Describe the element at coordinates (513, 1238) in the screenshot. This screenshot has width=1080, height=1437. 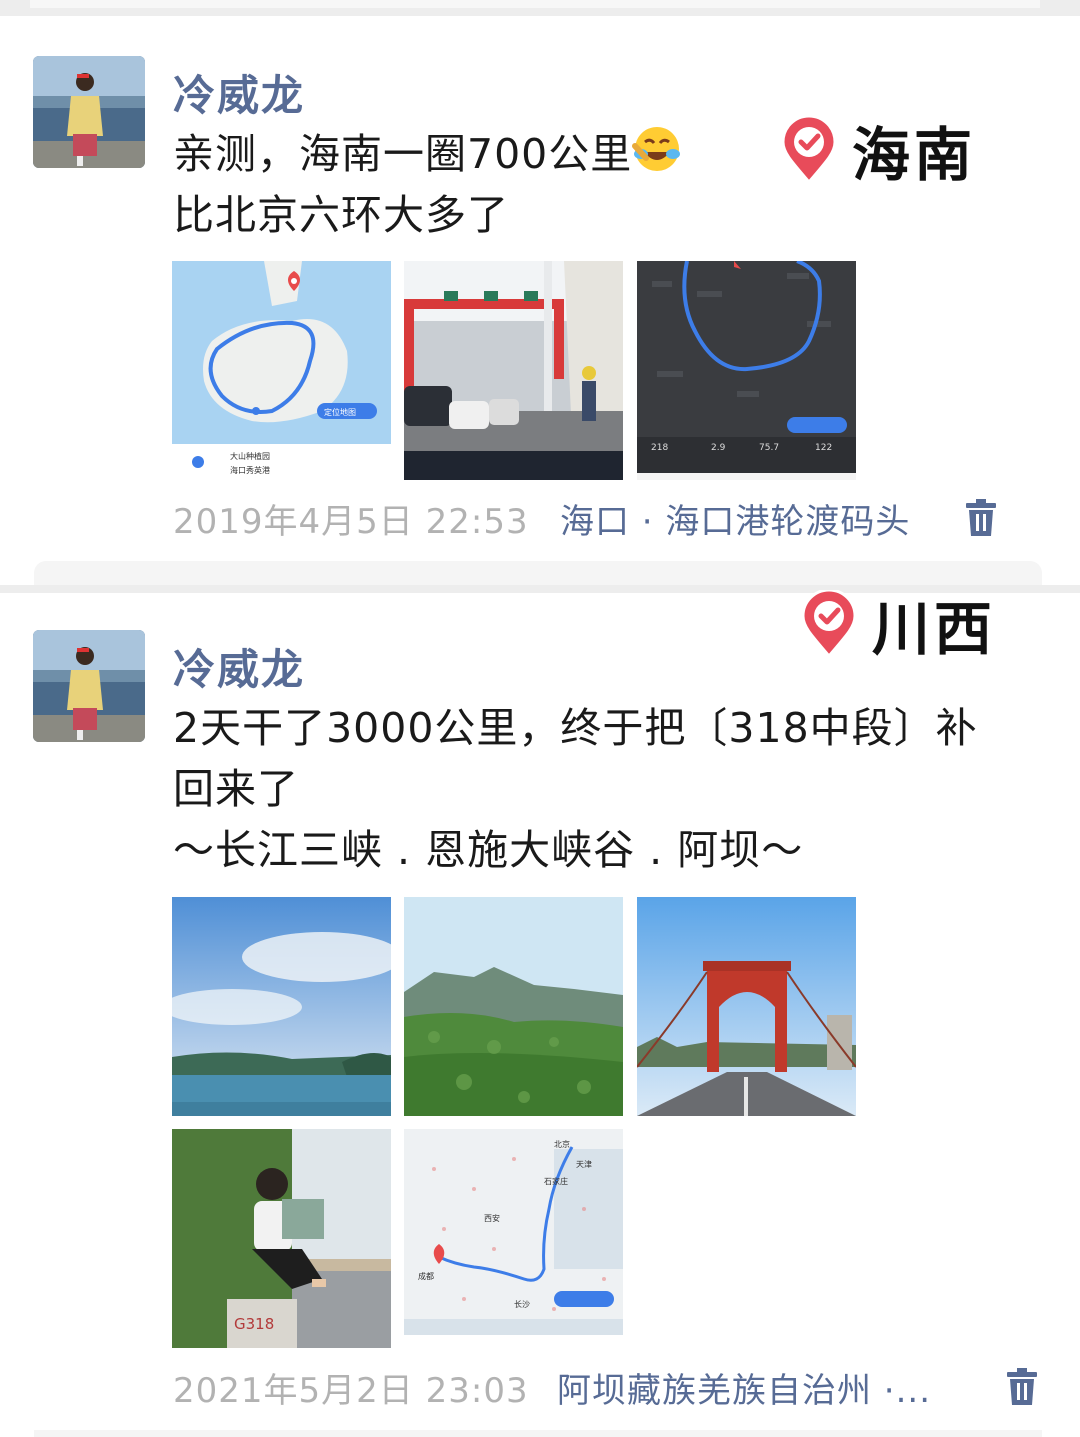
I see `photo-china-route-map: 北京 天津 石家庄 西安 长沙 成都` at that location.